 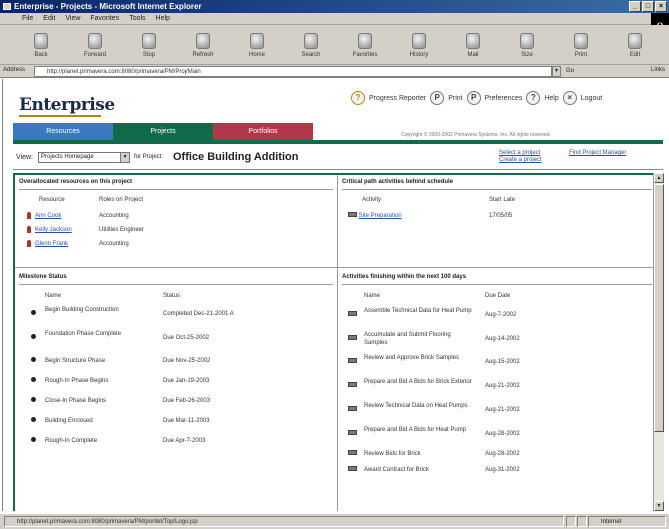 What do you see at coordinates (407, 339) in the screenshot?
I see `activity-name: Accumulate and Submit Flooring Samples` at bounding box center [407, 339].